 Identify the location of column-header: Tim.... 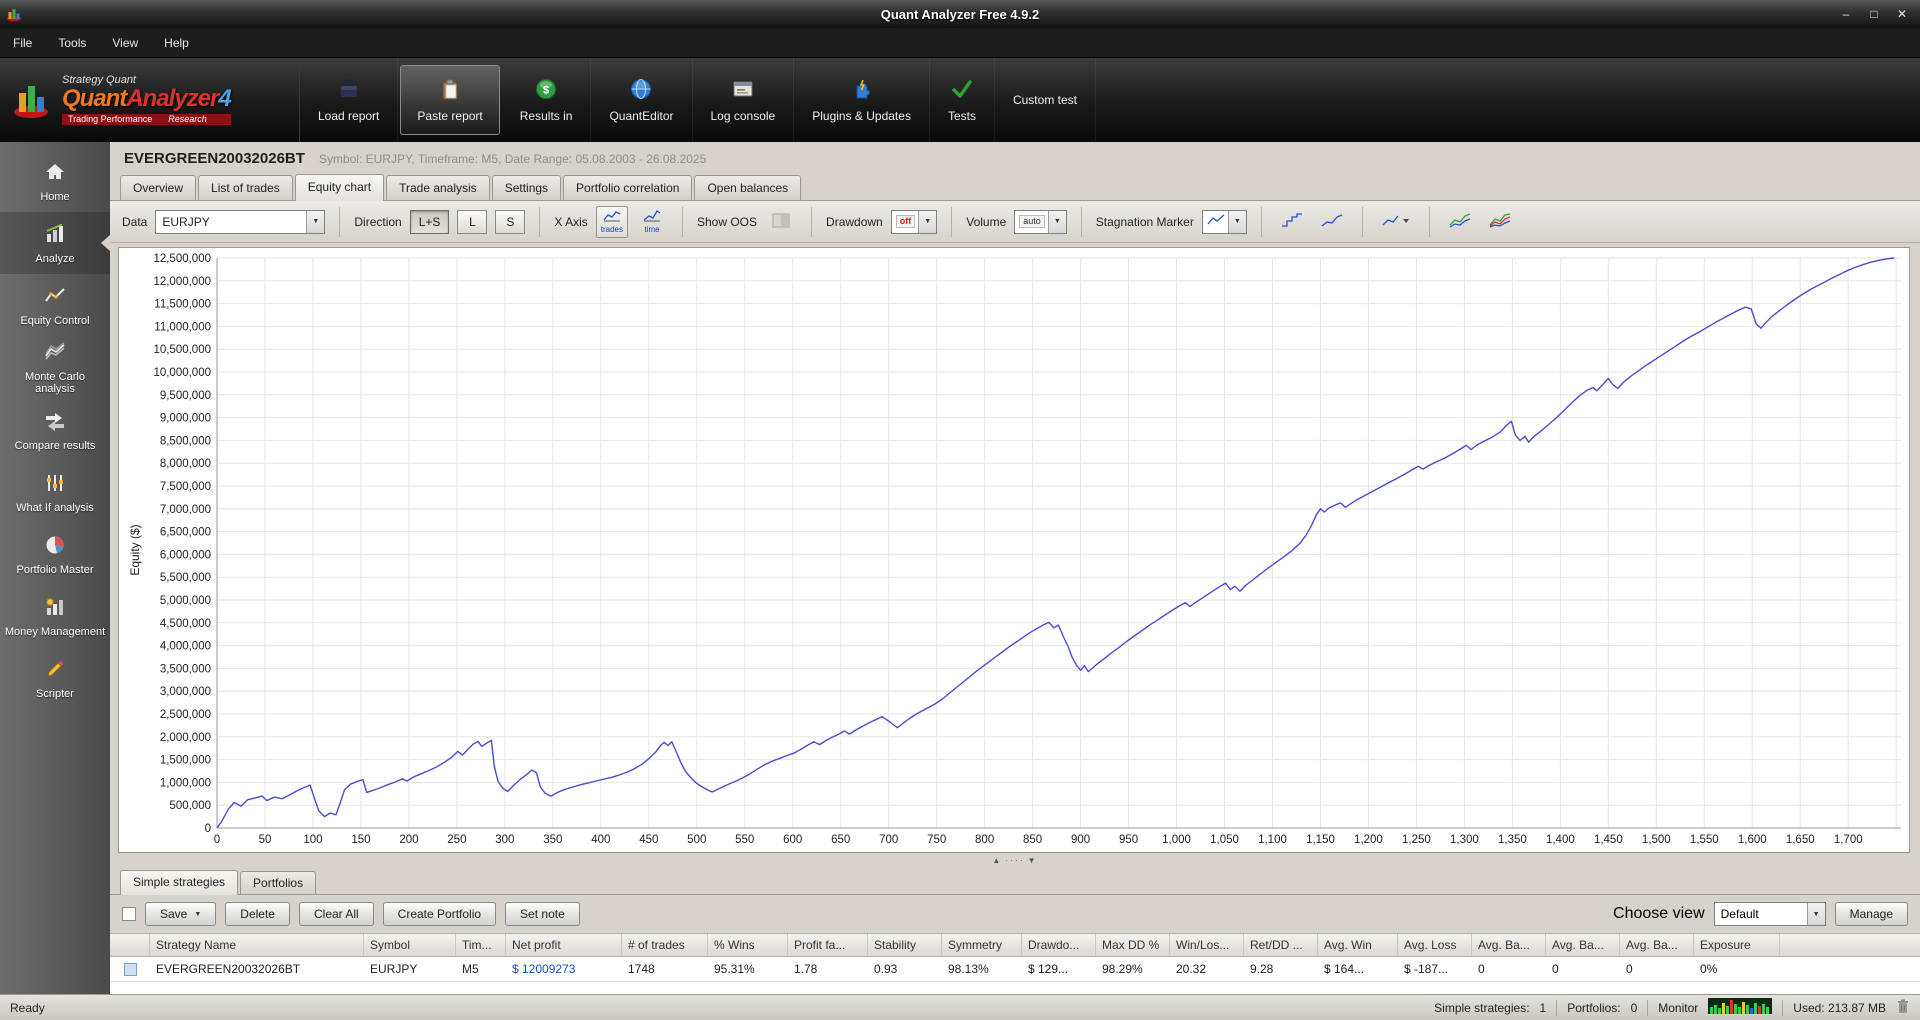
(481, 945).